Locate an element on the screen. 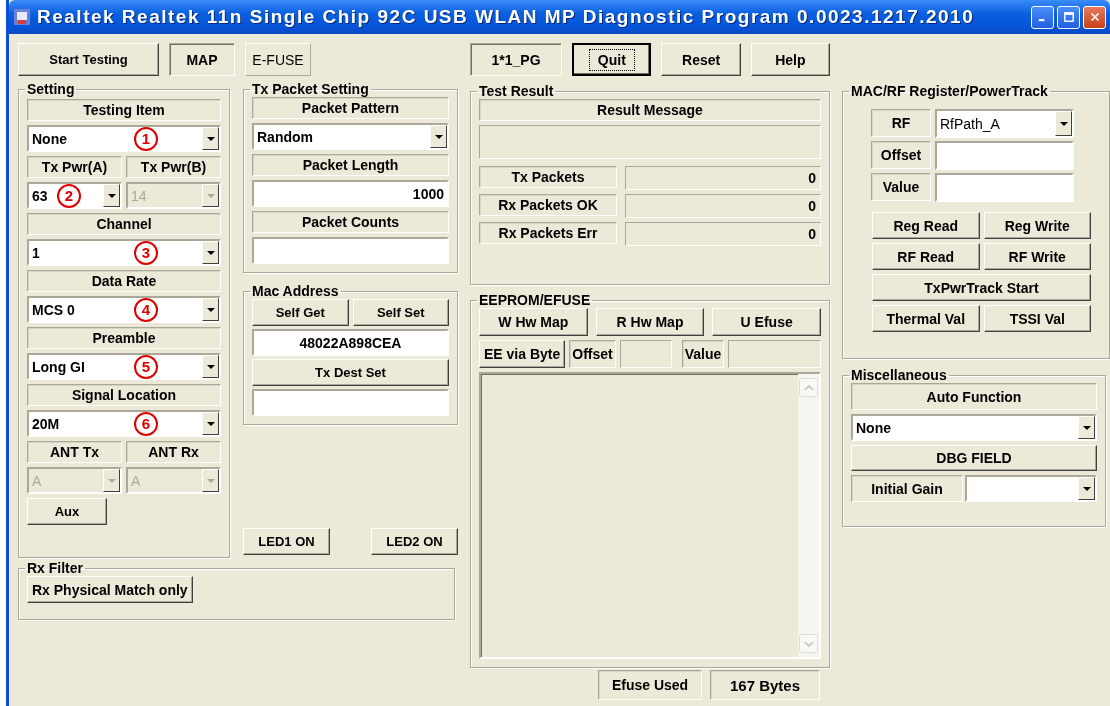 Image resolution: width=1110 pixels, height=706 pixels. action-button: U Efuse is located at coordinates (766, 322).